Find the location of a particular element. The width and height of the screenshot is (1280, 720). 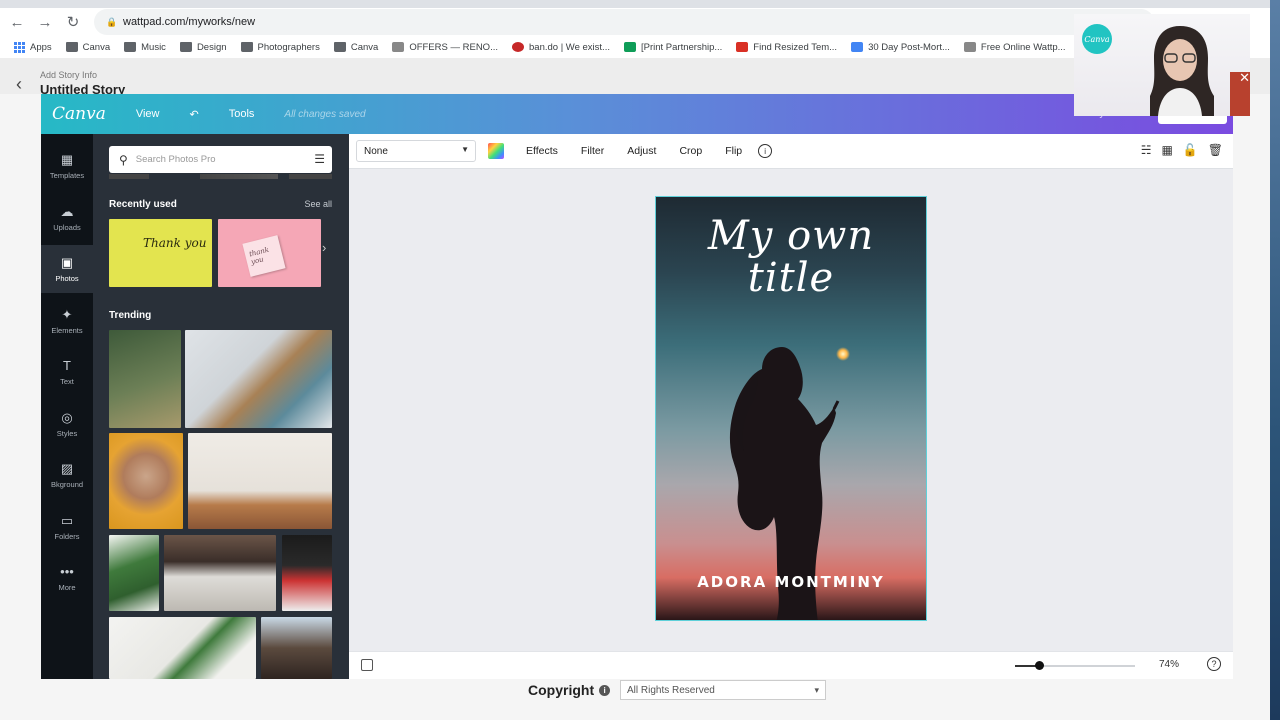

rail-item-label: Folders is located at coordinates (67, 536).